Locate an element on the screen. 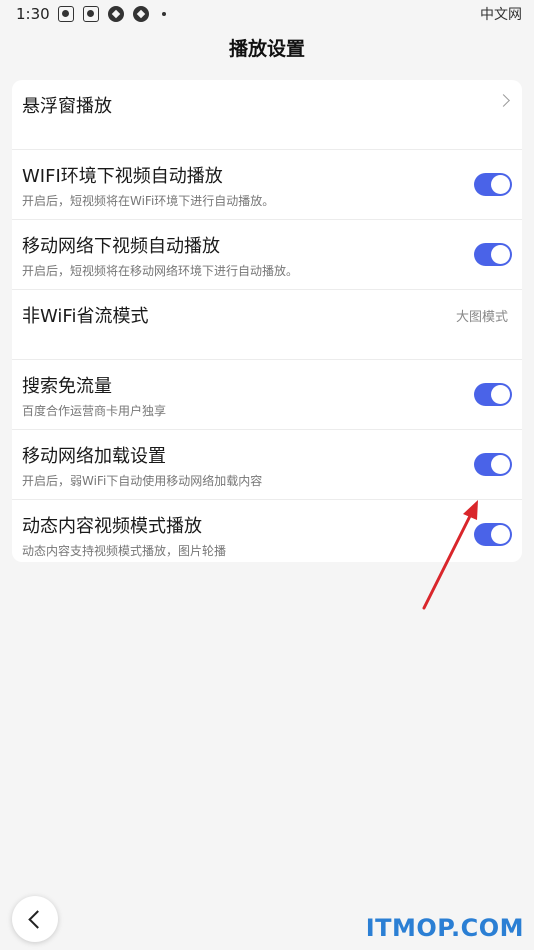 This screenshot has width=534, height=950. setting-title: 移动网络加载设置 is located at coordinates (94, 456).